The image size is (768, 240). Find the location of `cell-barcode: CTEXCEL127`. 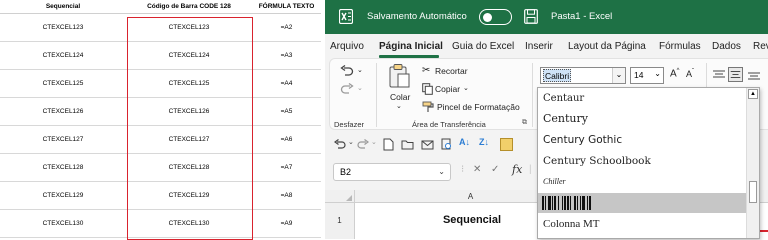

cell-barcode: CTEXCEL127 is located at coordinates (189, 139).